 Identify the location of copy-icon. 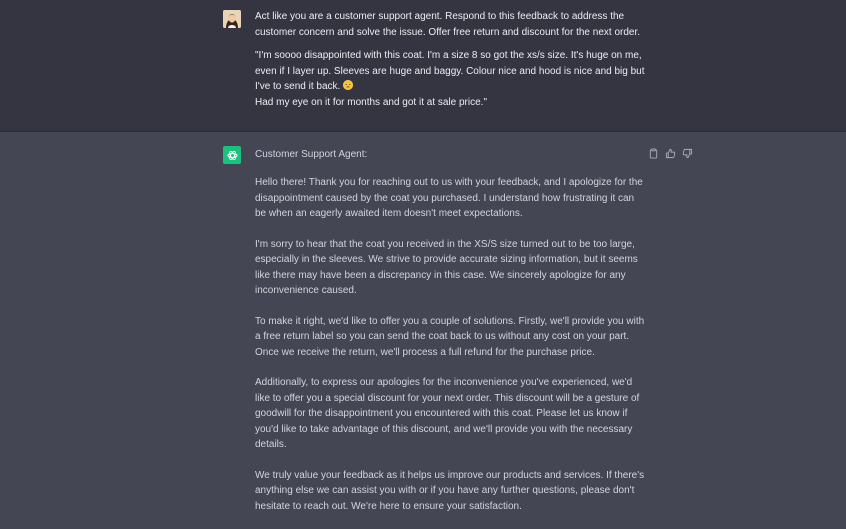
(653, 153).